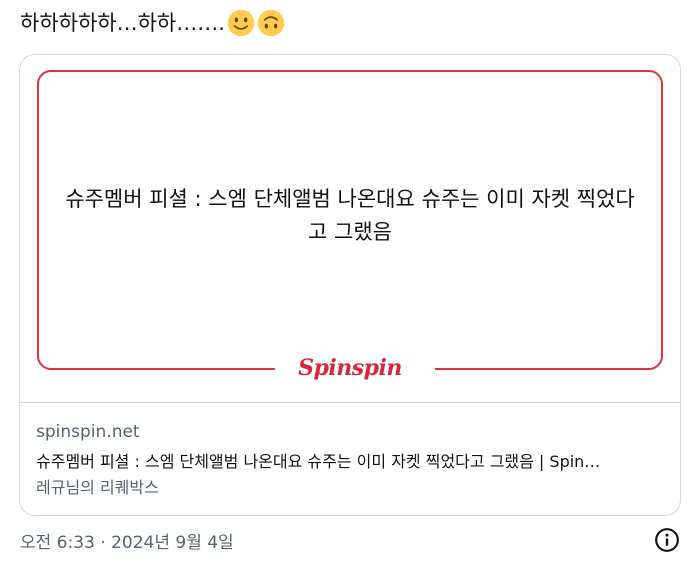  What do you see at coordinates (667, 540) in the screenshot?
I see `info-icon` at bounding box center [667, 540].